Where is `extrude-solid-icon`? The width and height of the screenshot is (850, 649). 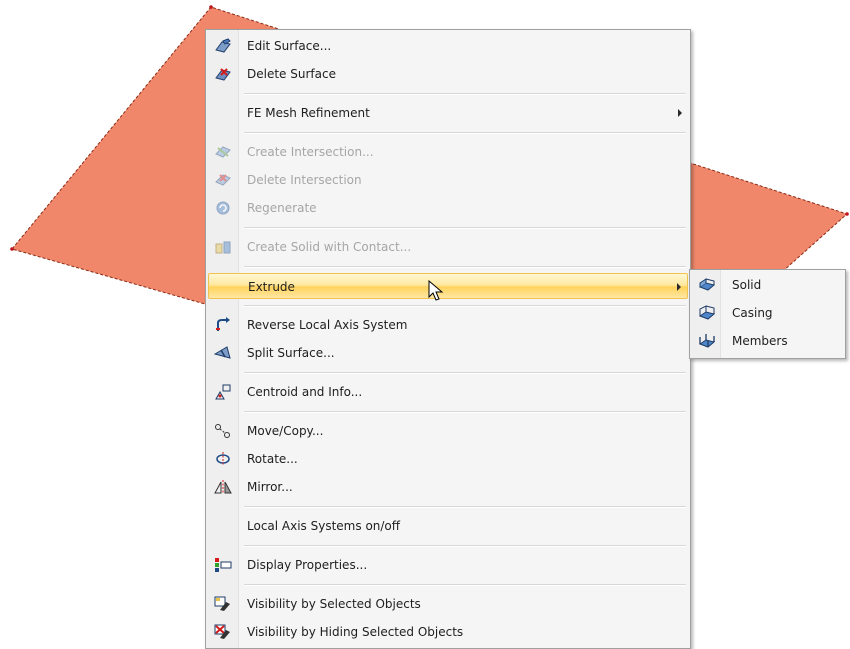
extrude-solid-icon is located at coordinates (707, 285).